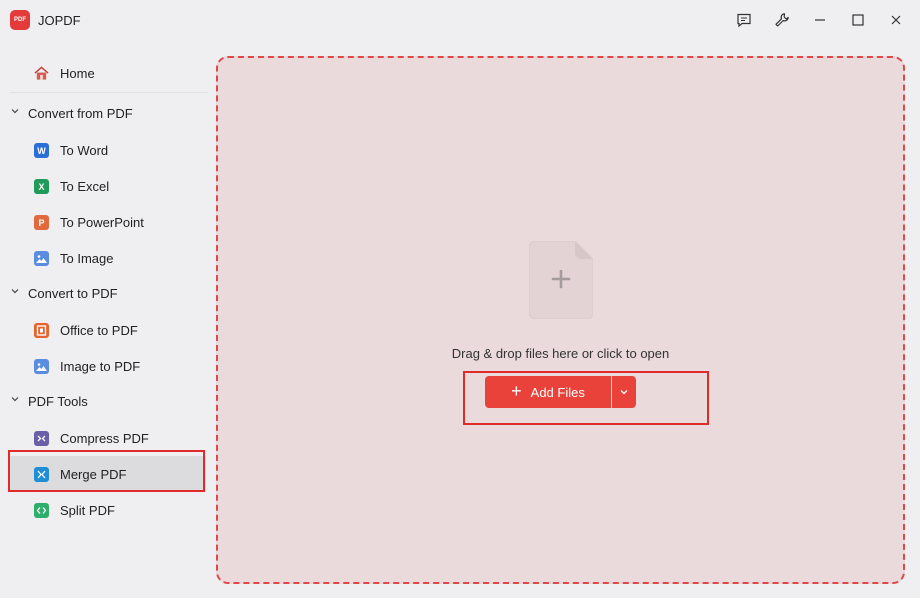  What do you see at coordinates (41, 330) in the screenshot?
I see `office-icon` at bounding box center [41, 330].